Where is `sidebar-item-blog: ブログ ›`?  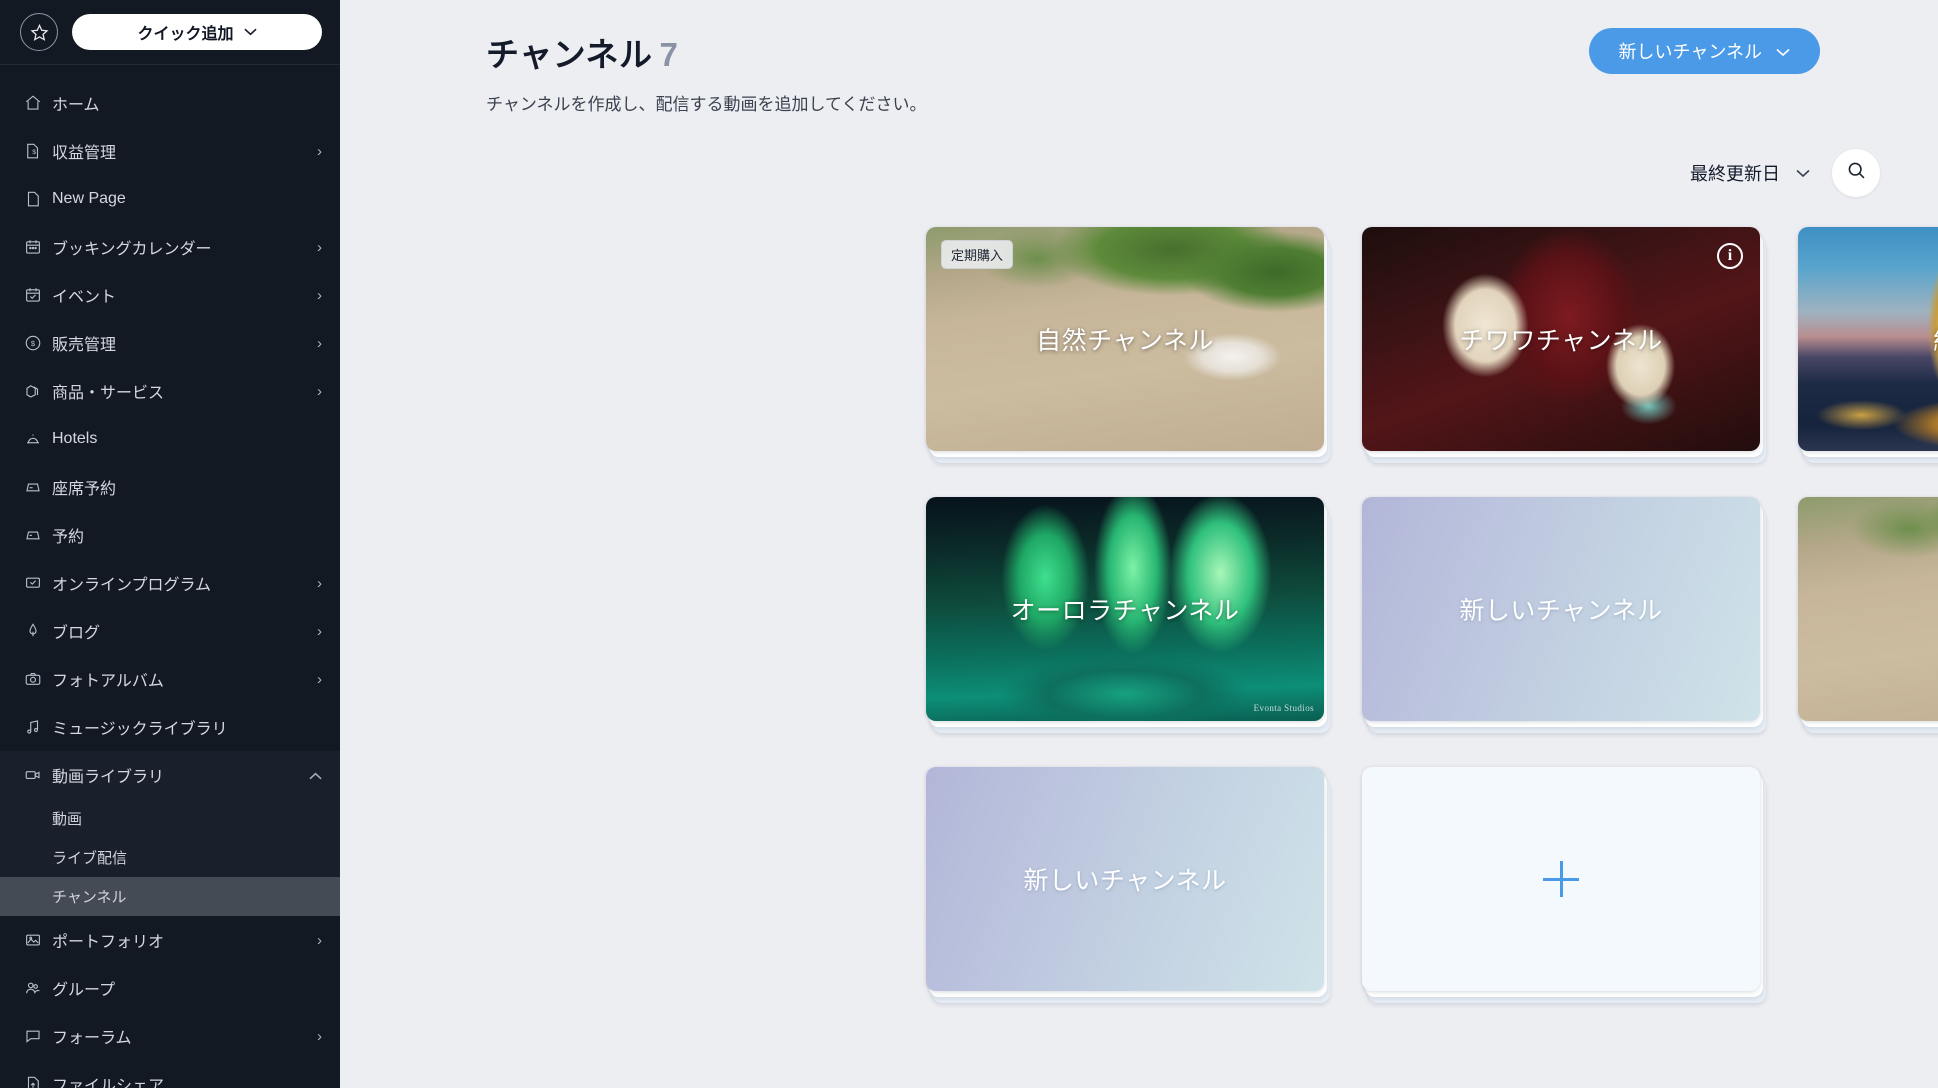 sidebar-item-blog: ブログ › is located at coordinates (170, 631).